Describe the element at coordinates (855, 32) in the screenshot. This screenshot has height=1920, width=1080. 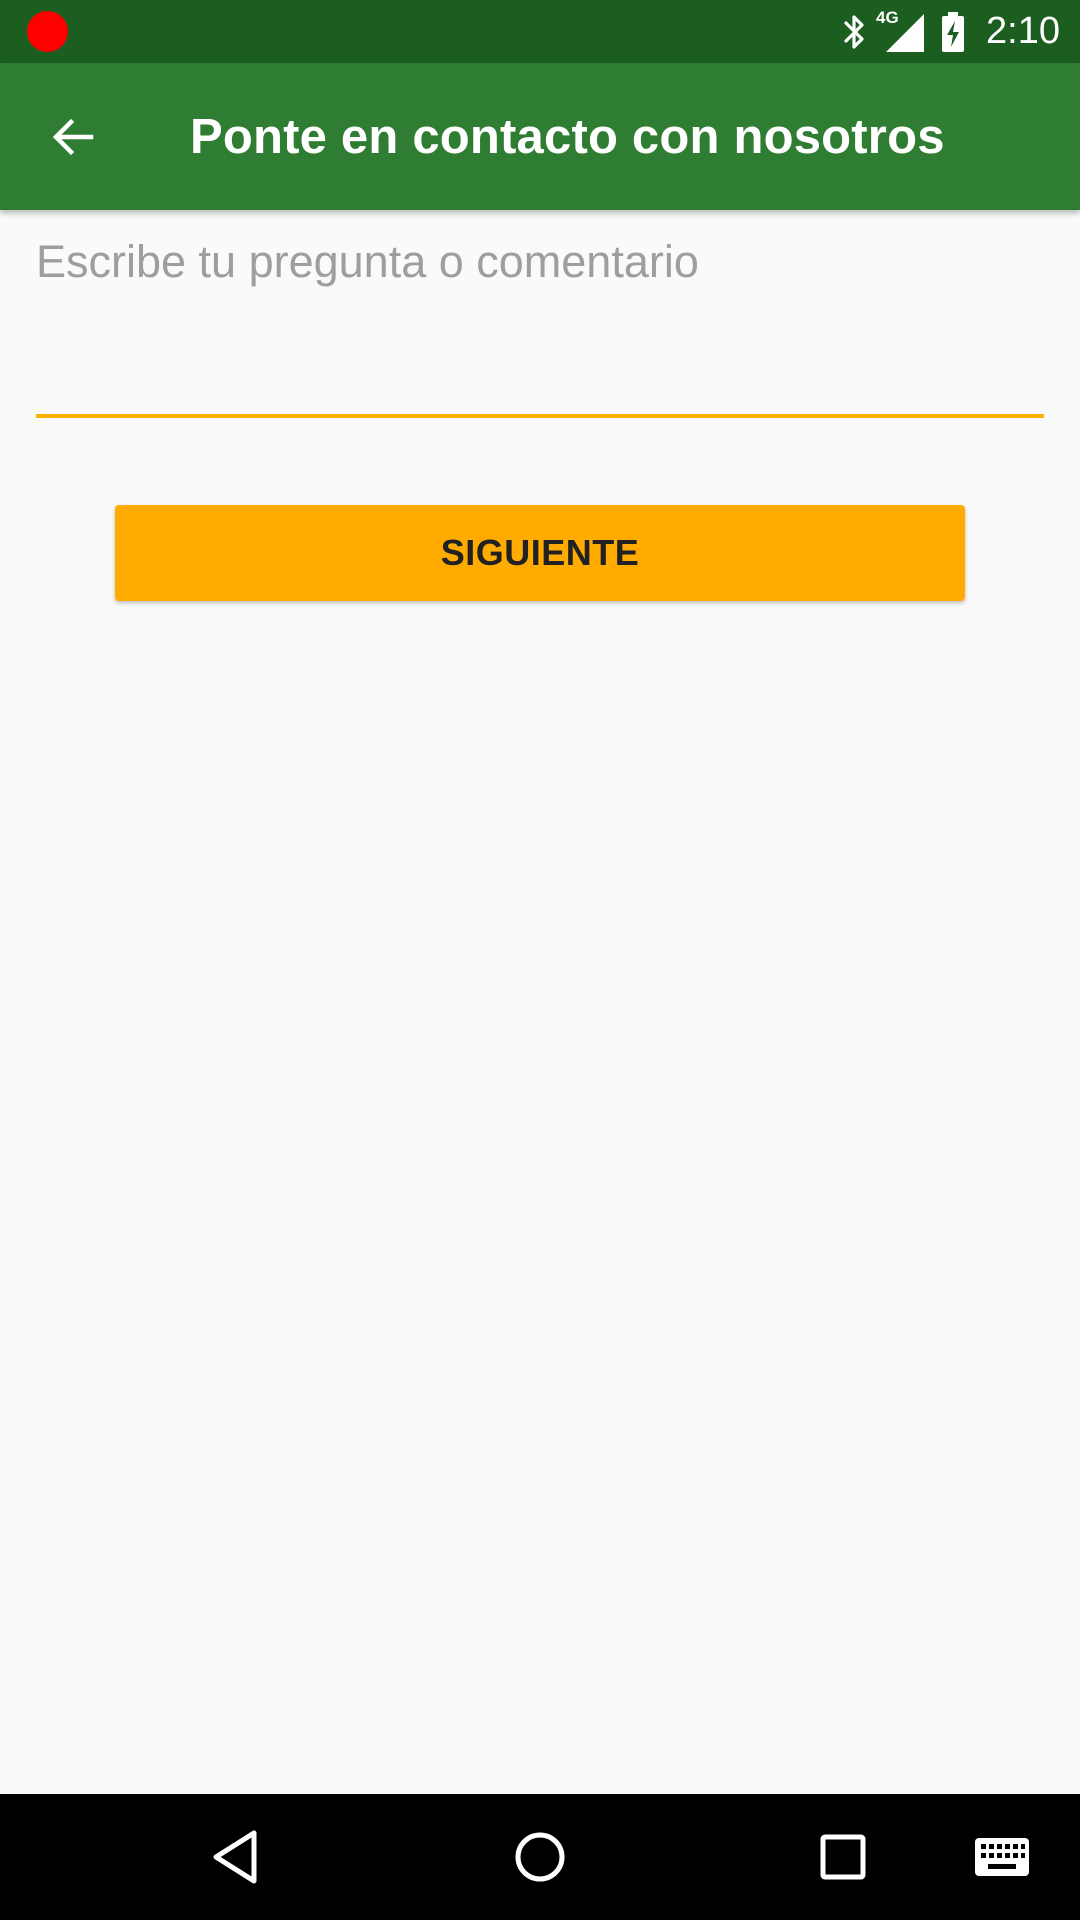
I see `bluetooth-icon` at that location.